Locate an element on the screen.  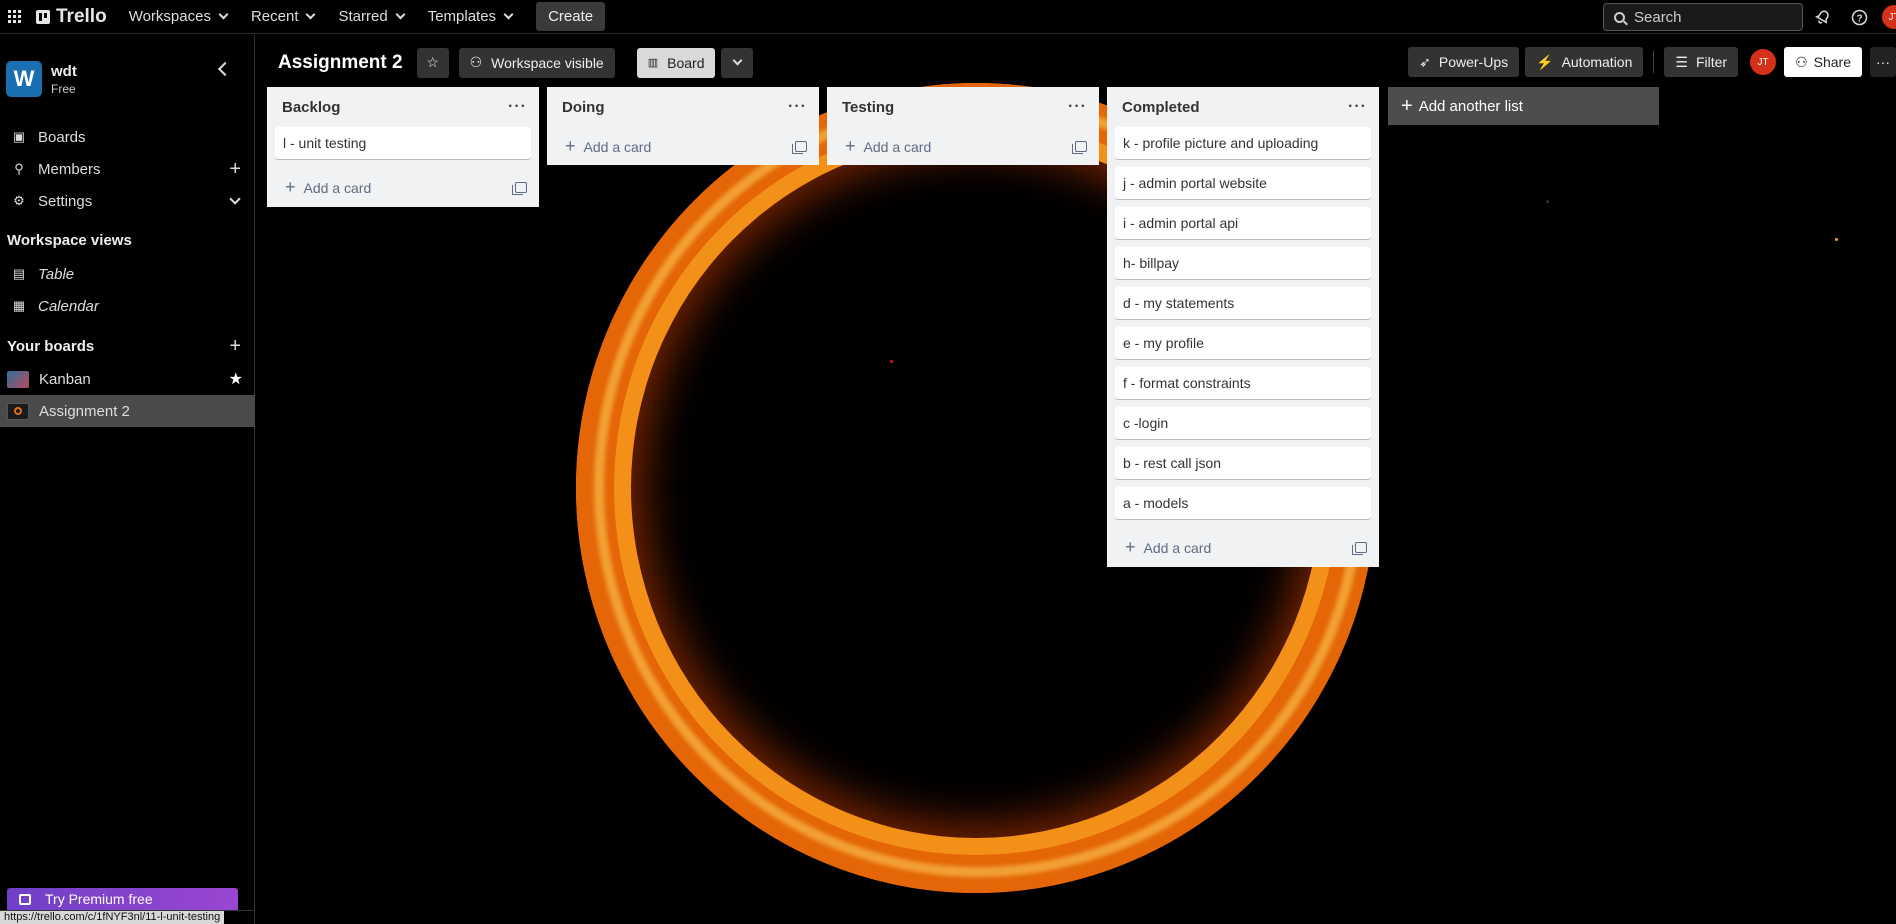
table-icon: ▤ is located at coordinates (19, 273).